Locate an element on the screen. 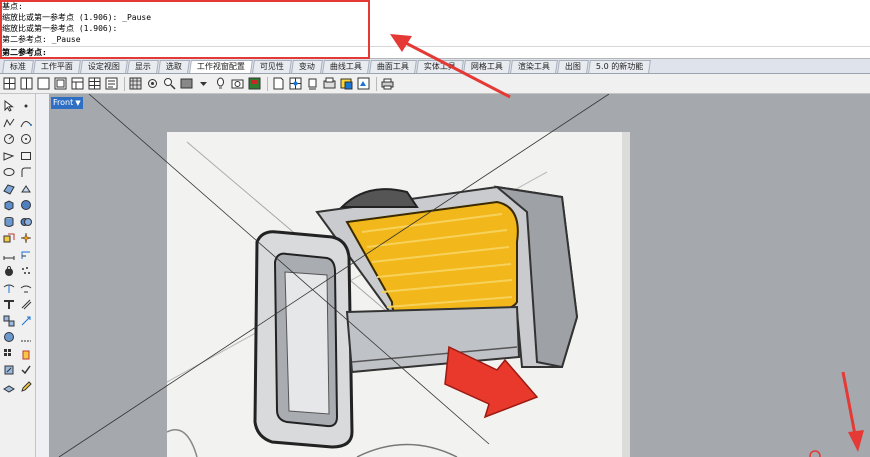  tab-select: 选取 is located at coordinates (174, 66).